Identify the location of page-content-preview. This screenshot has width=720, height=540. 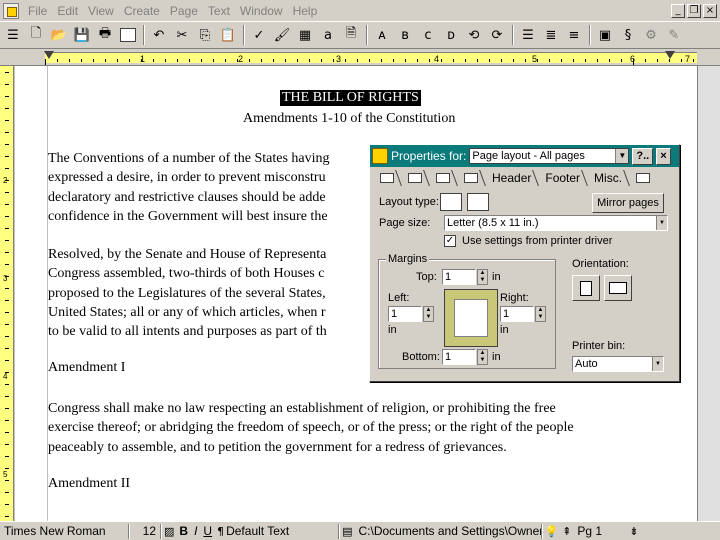
(471, 318).